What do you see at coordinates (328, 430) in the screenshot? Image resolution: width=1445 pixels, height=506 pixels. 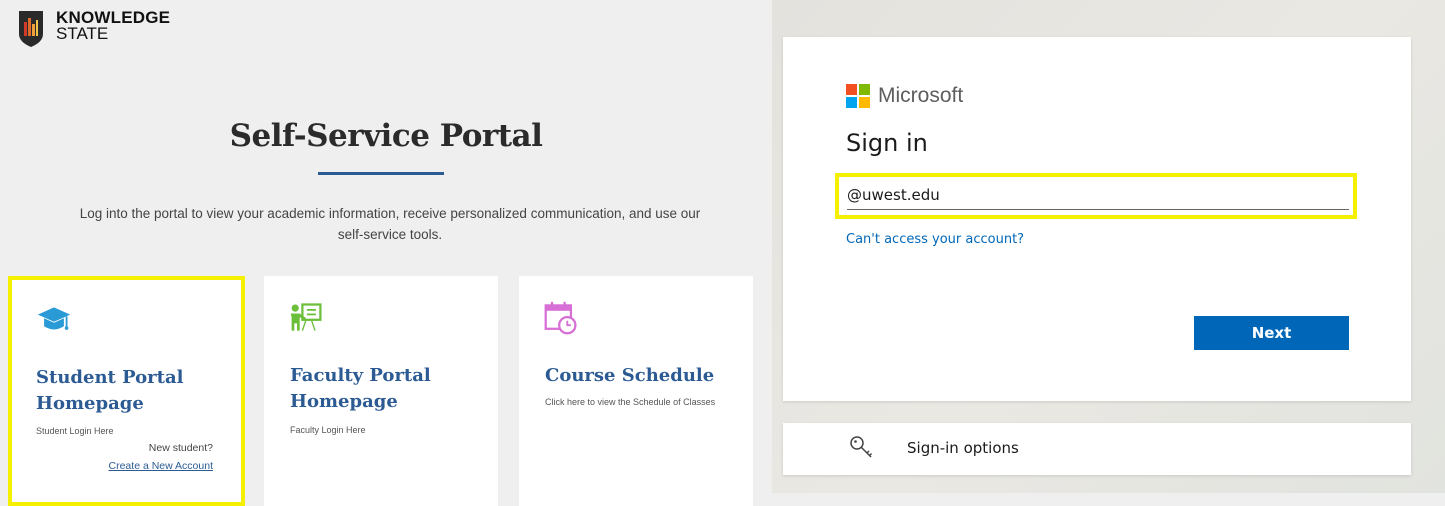 I see `card-description: Faculty Login Here` at bounding box center [328, 430].